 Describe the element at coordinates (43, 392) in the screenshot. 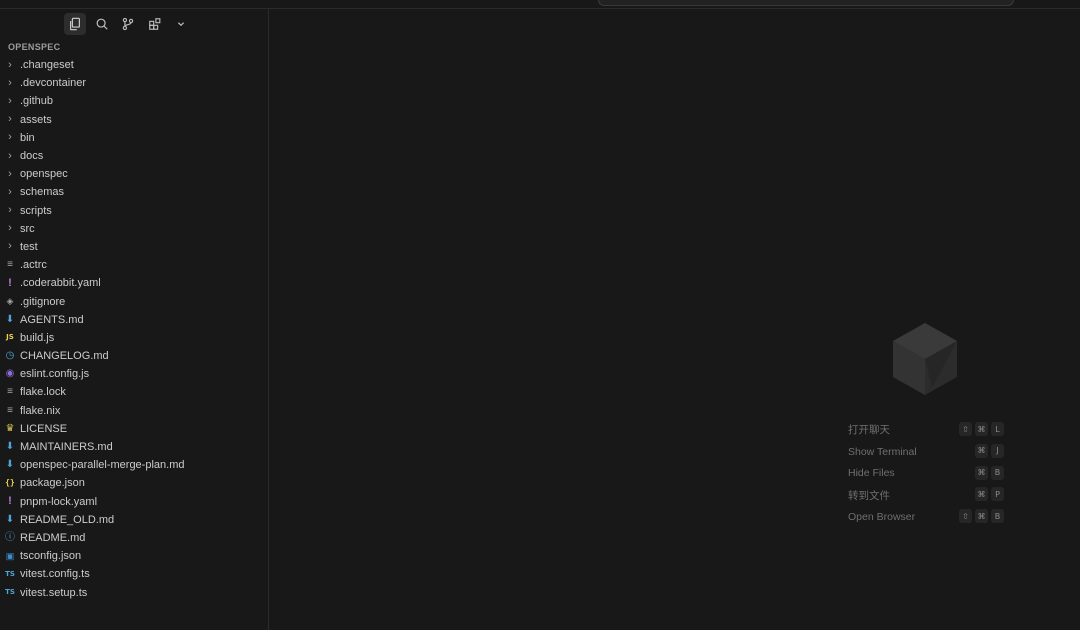

I see `tree-item-label: flake.lock` at that location.